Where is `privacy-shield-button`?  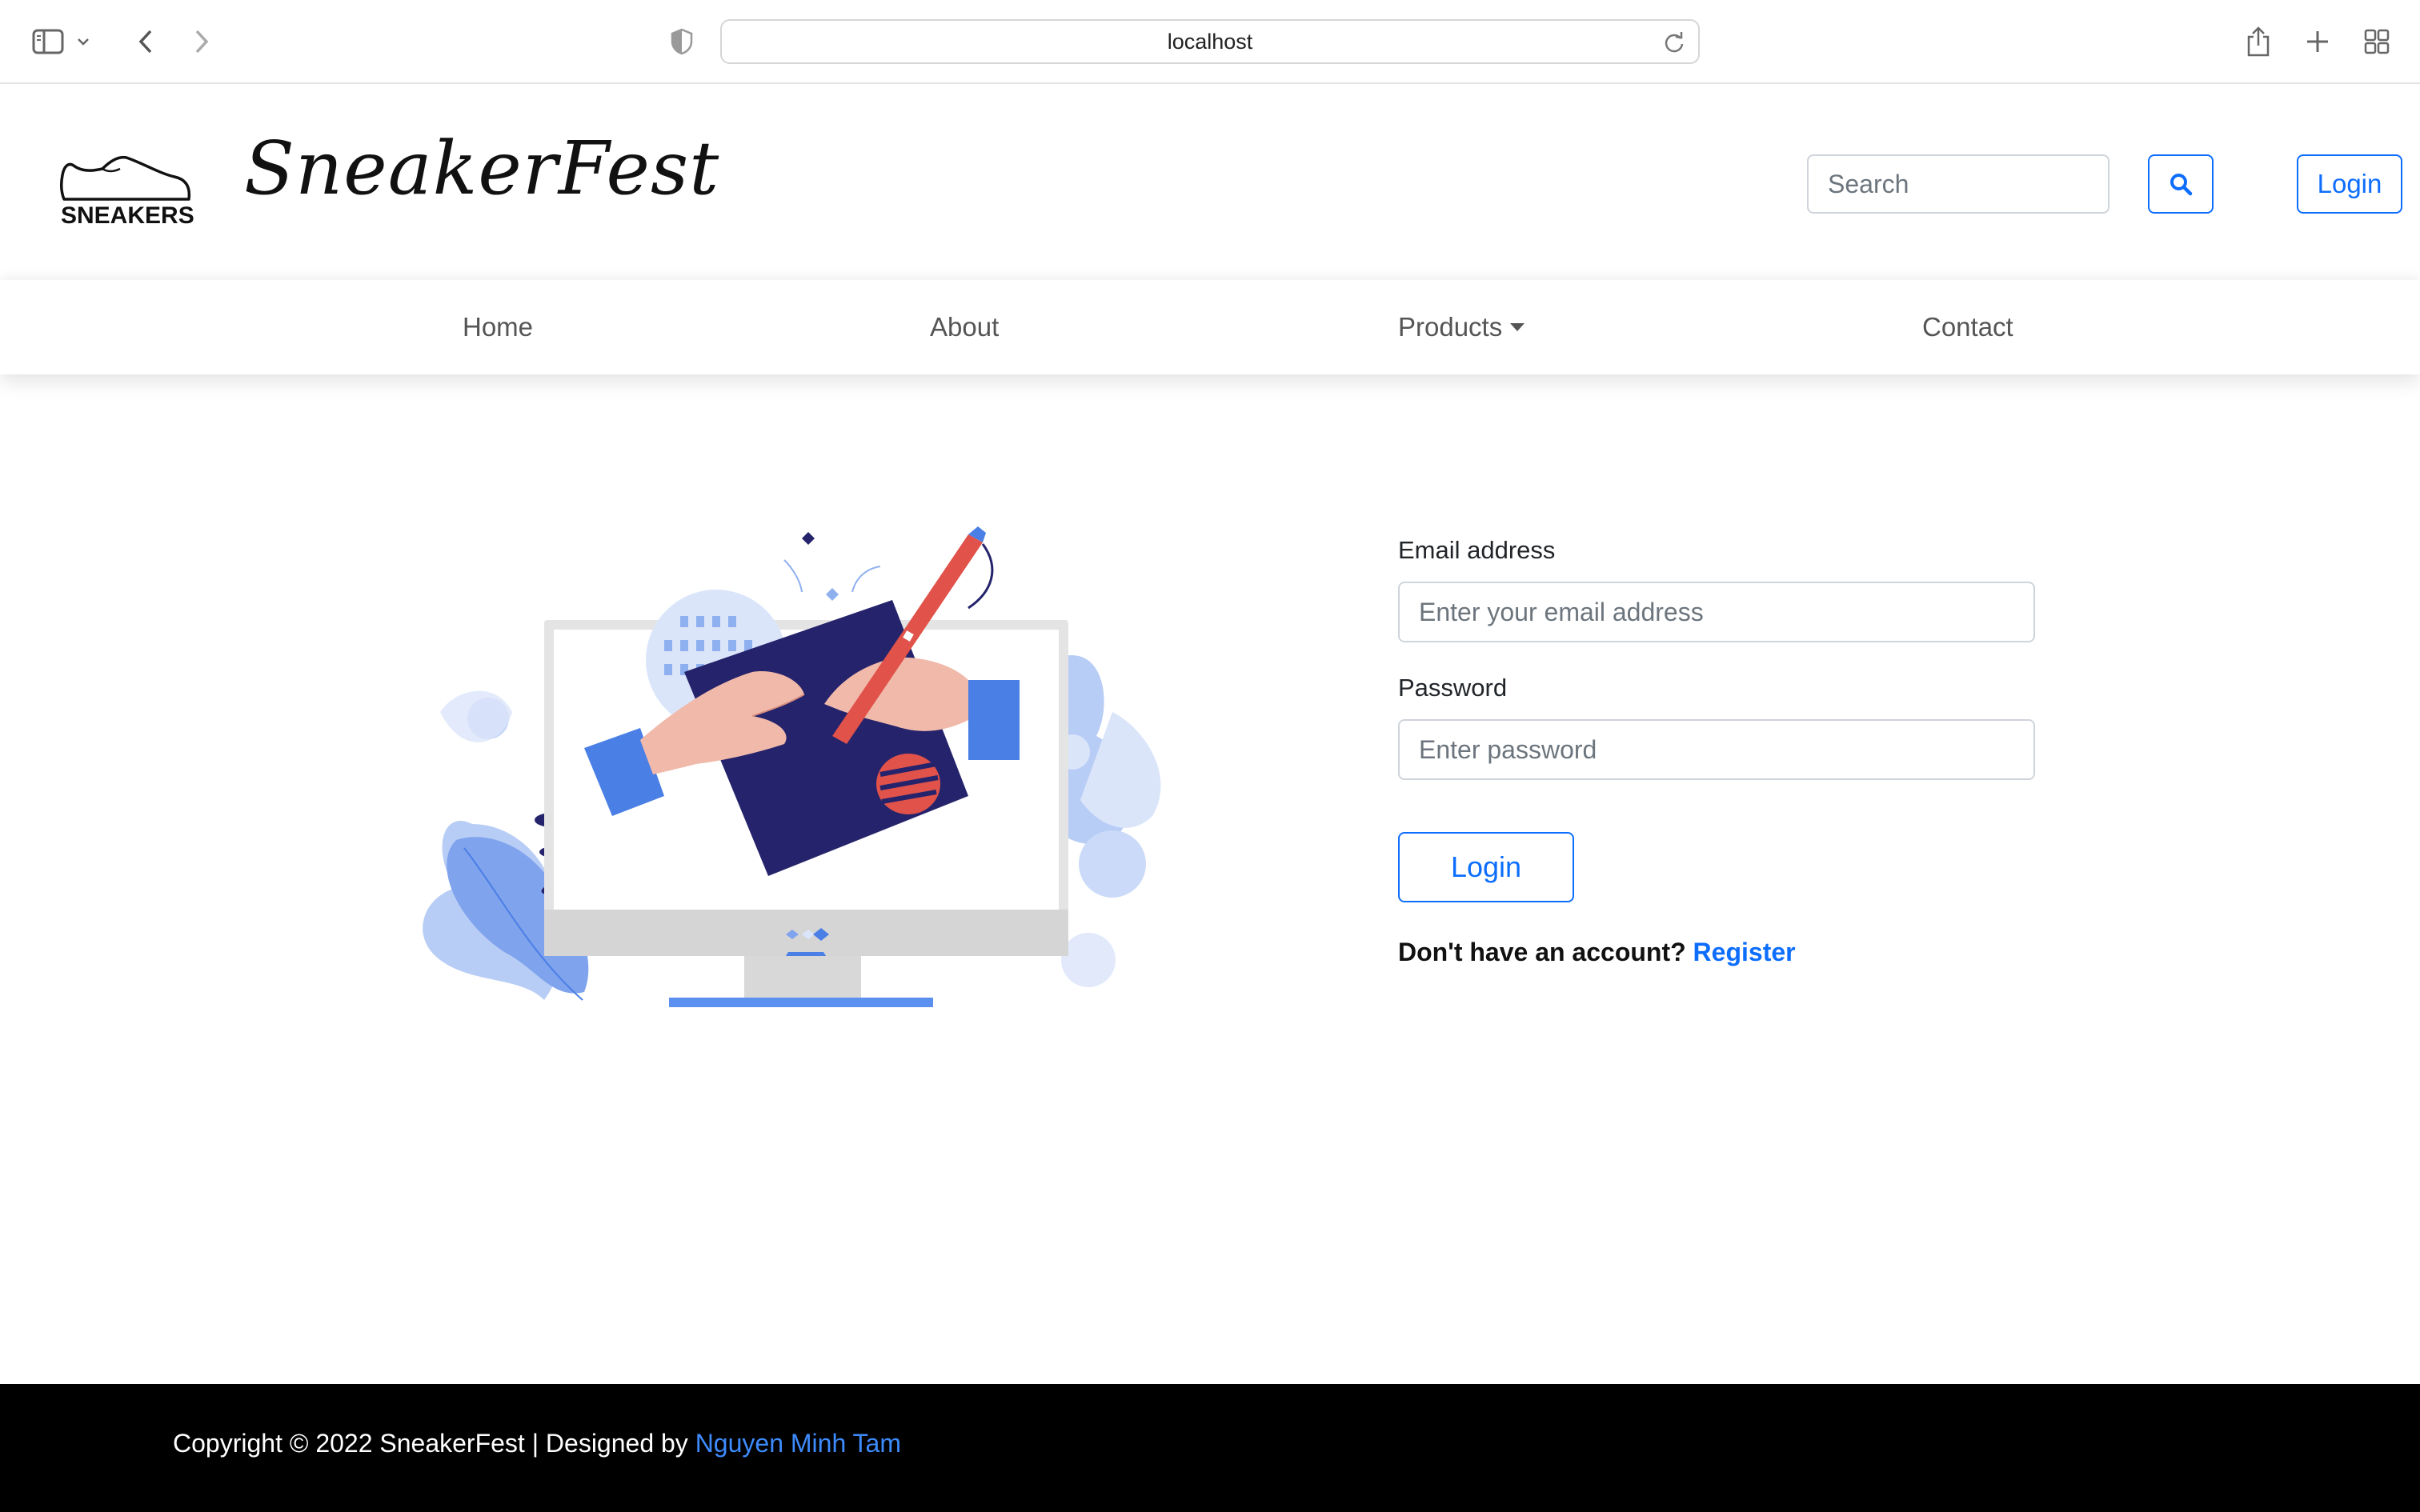
privacy-shield-button is located at coordinates (682, 42).